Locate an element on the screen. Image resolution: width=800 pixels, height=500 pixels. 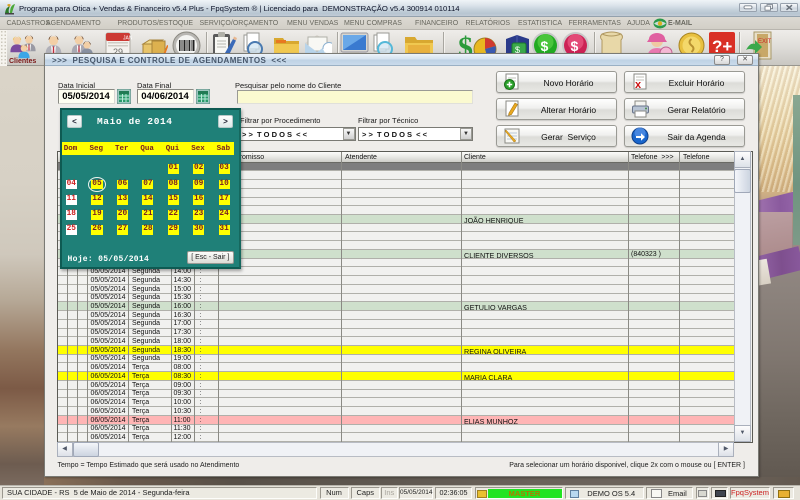
svg-text: x is located at coordinates (638, 85).